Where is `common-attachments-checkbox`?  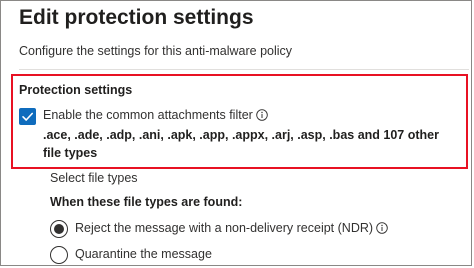
common-attachments-checkbox is located at coordinates (27, 116).